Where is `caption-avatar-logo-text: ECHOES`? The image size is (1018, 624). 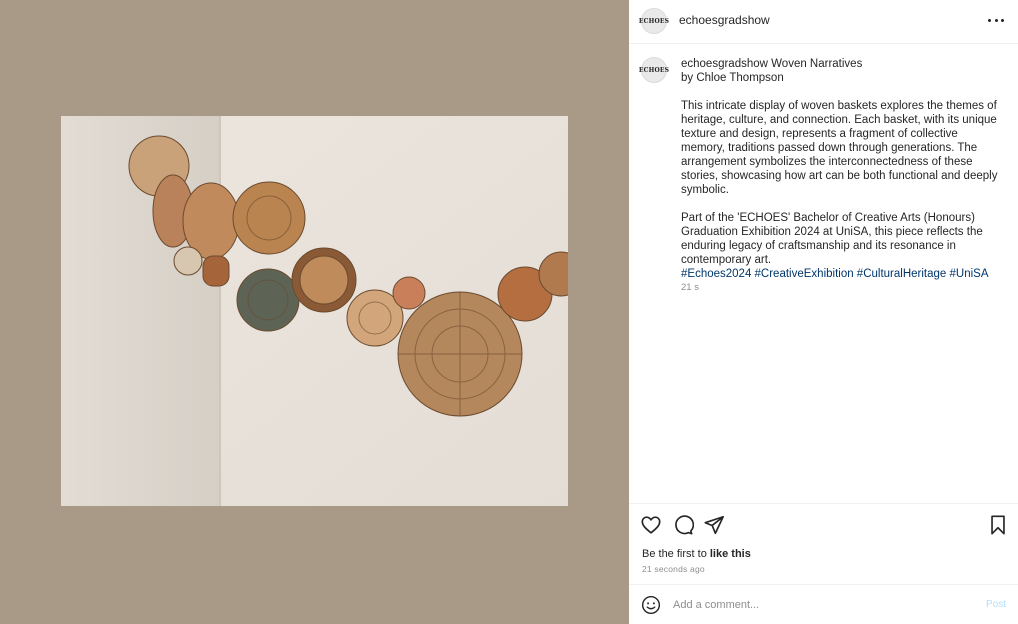 caption-avatar-logo-text: ECHOES is located at coordinates (654, 70).